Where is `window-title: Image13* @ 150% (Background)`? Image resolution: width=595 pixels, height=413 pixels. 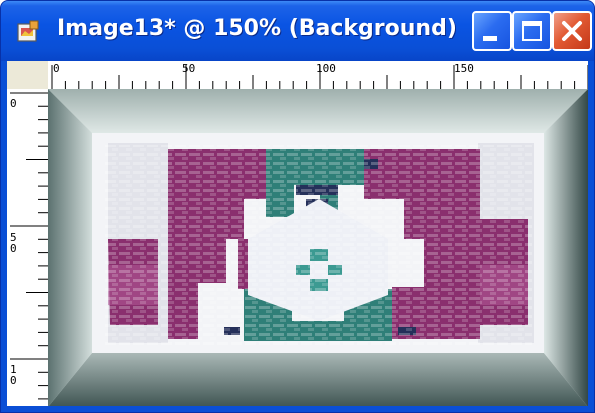
window-title: Image13* @ 150% (Background) is located at coordinates (257, 28).